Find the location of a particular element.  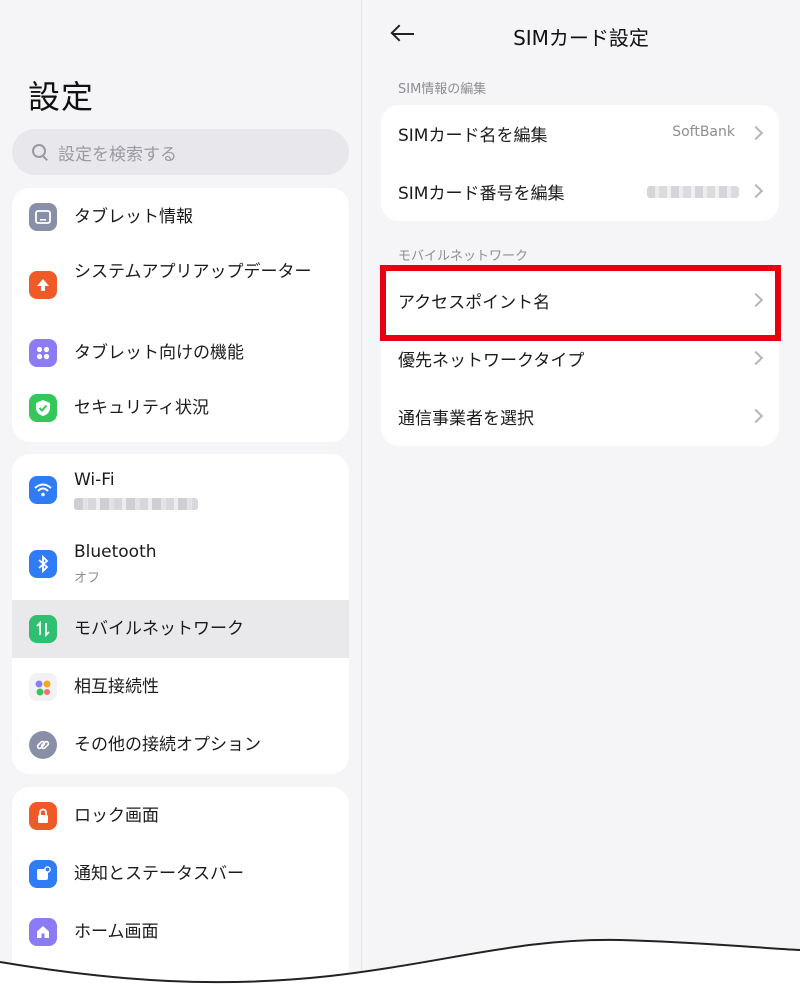

arrow-up-icon is located at coordinates (43, 285).